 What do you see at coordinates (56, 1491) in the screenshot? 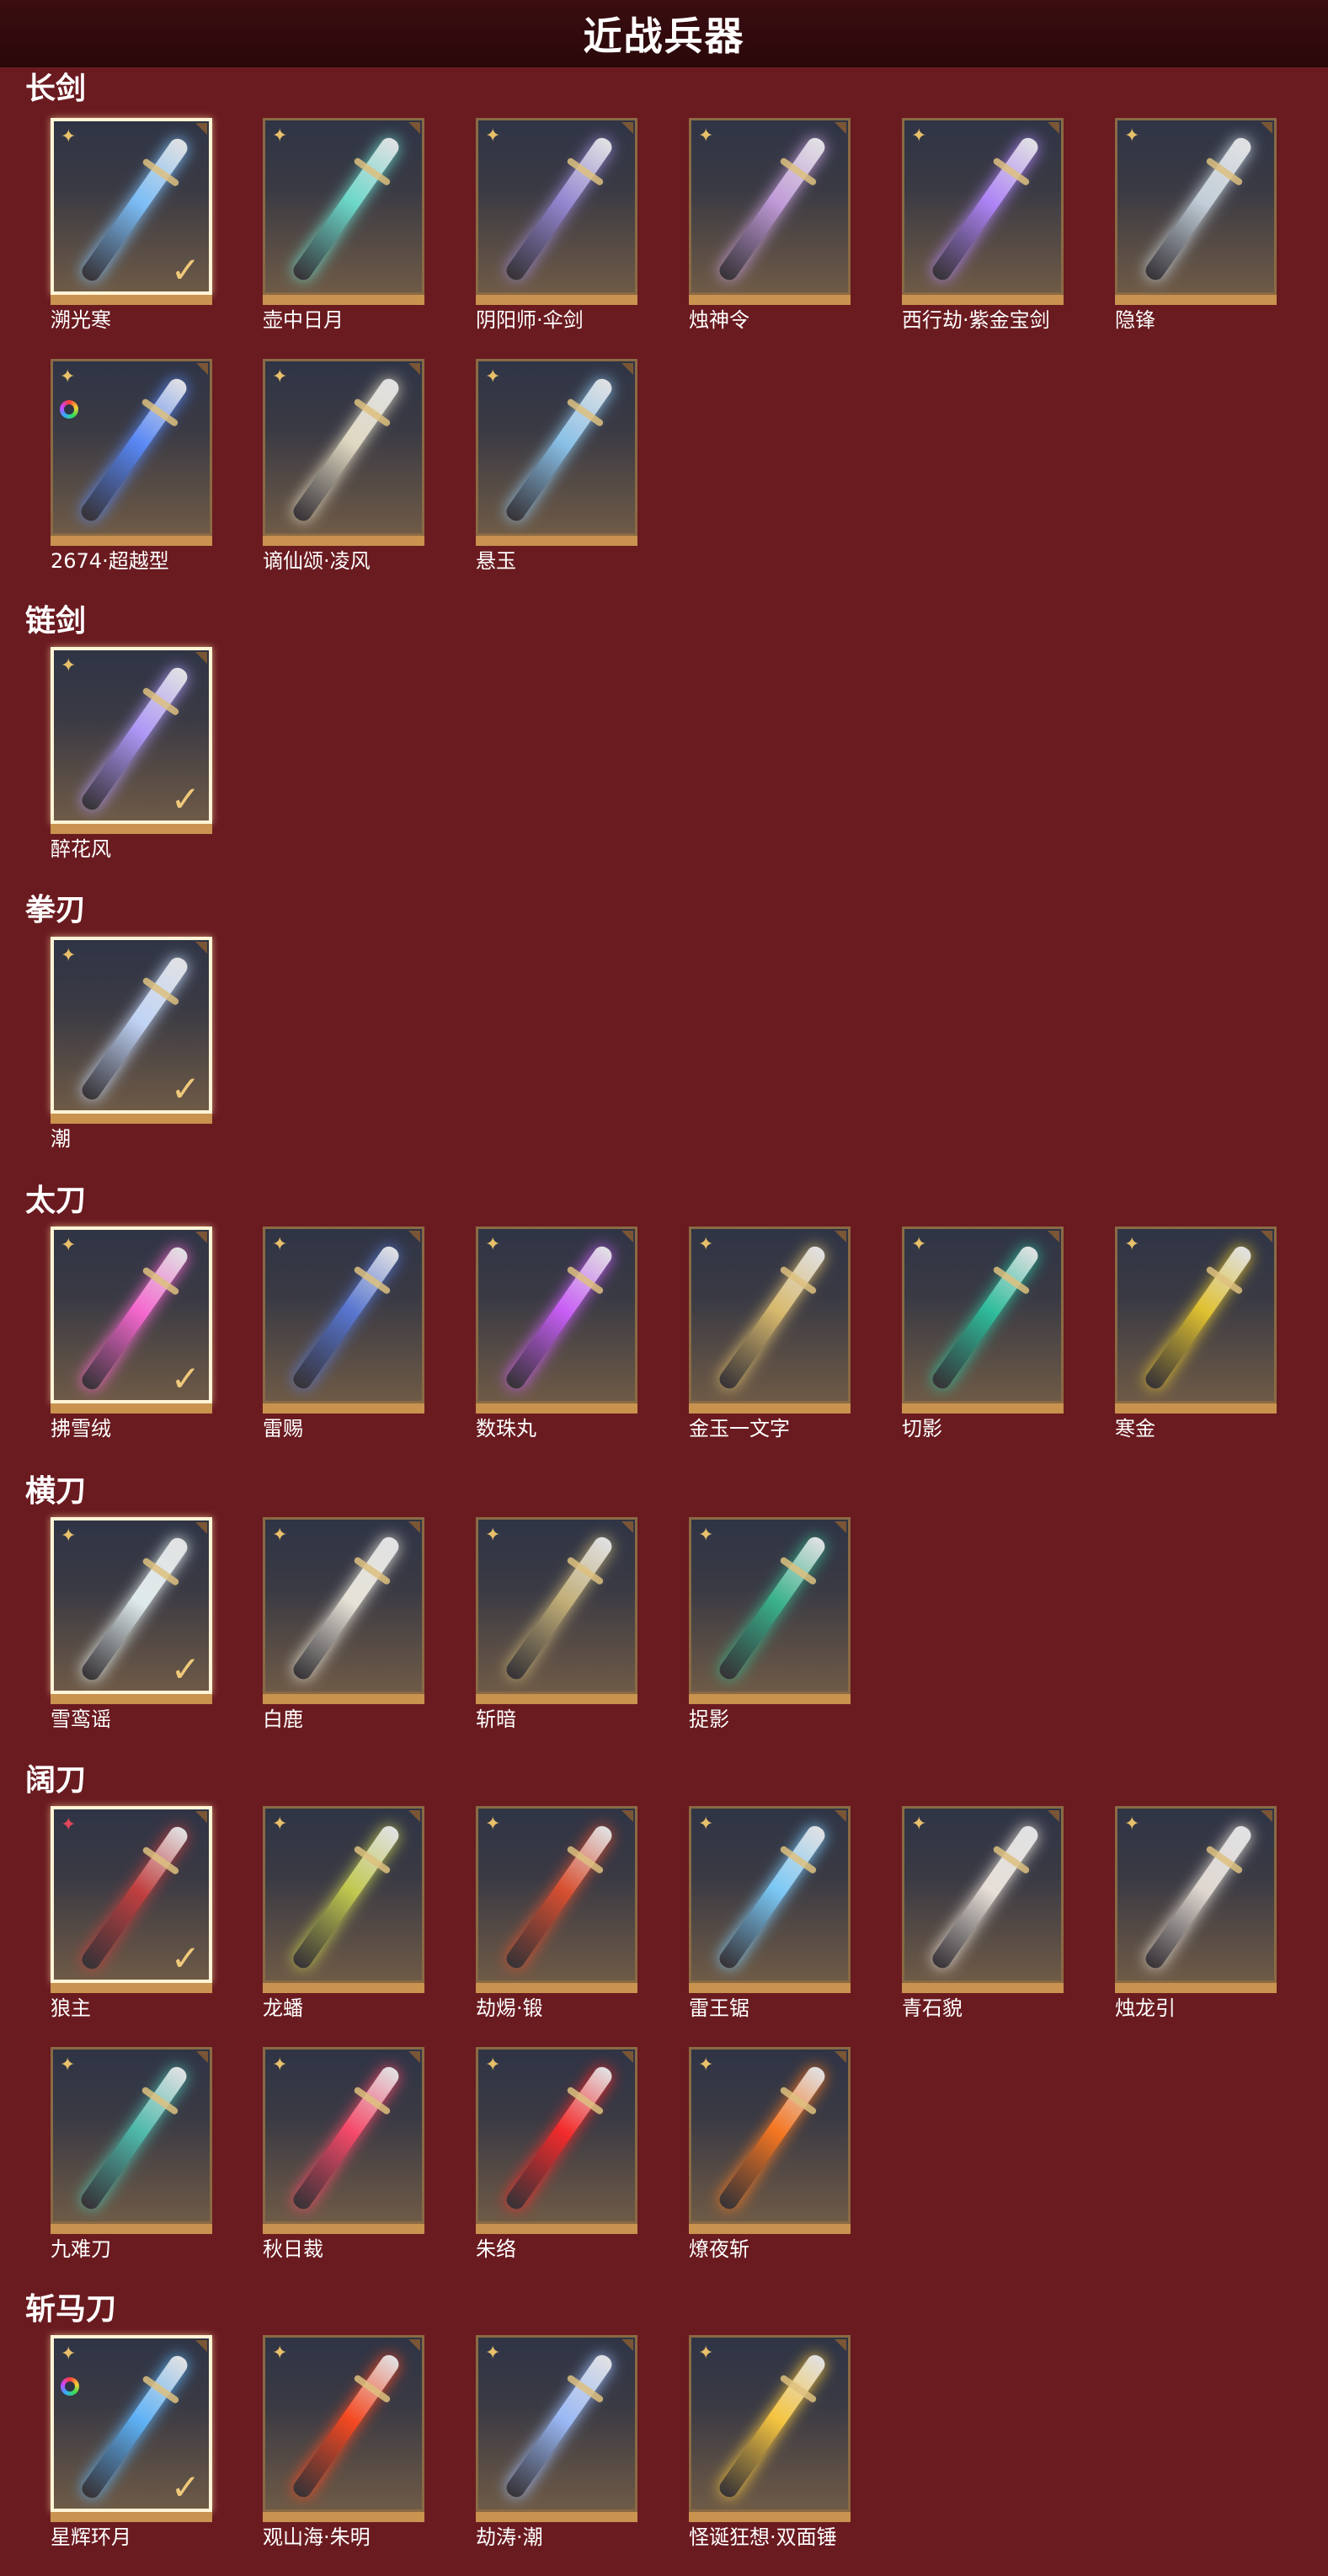
I see `section-title: 横刀` at bounding box center [56, 1491].